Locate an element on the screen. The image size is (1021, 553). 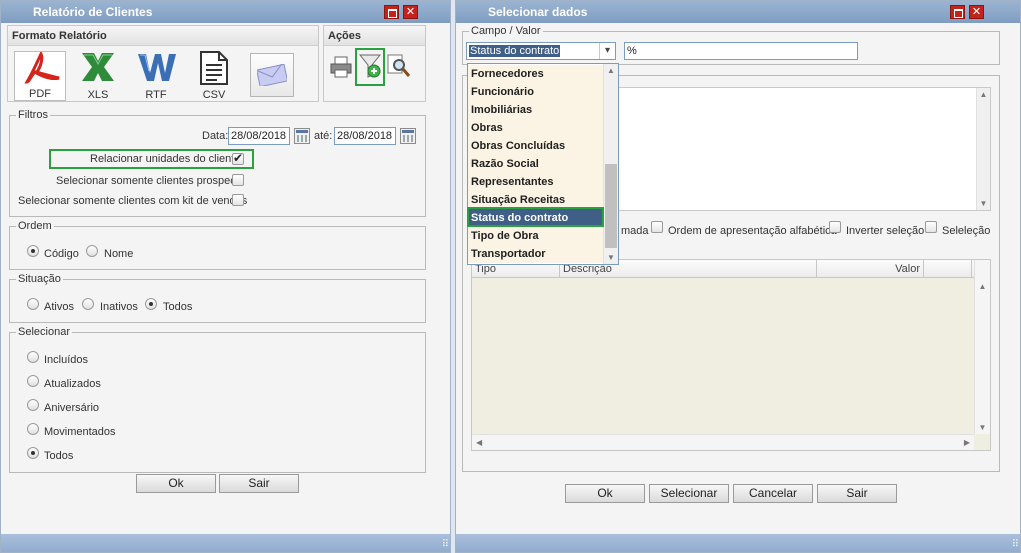
dropdown-item: Razão Social is located at coordinates (536, 164).